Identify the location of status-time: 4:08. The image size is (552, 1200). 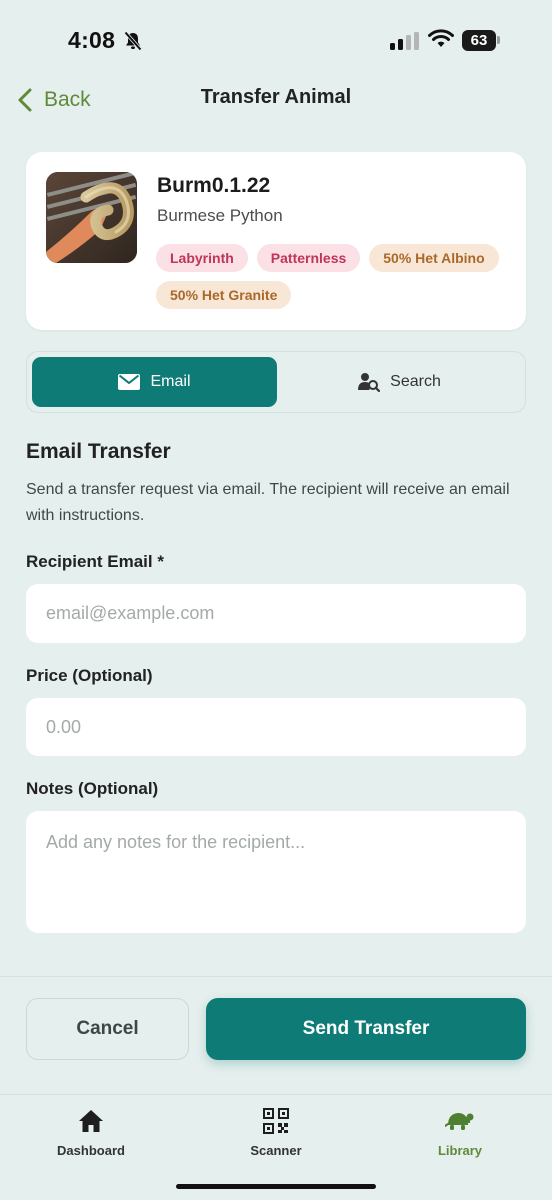
(92, 40).